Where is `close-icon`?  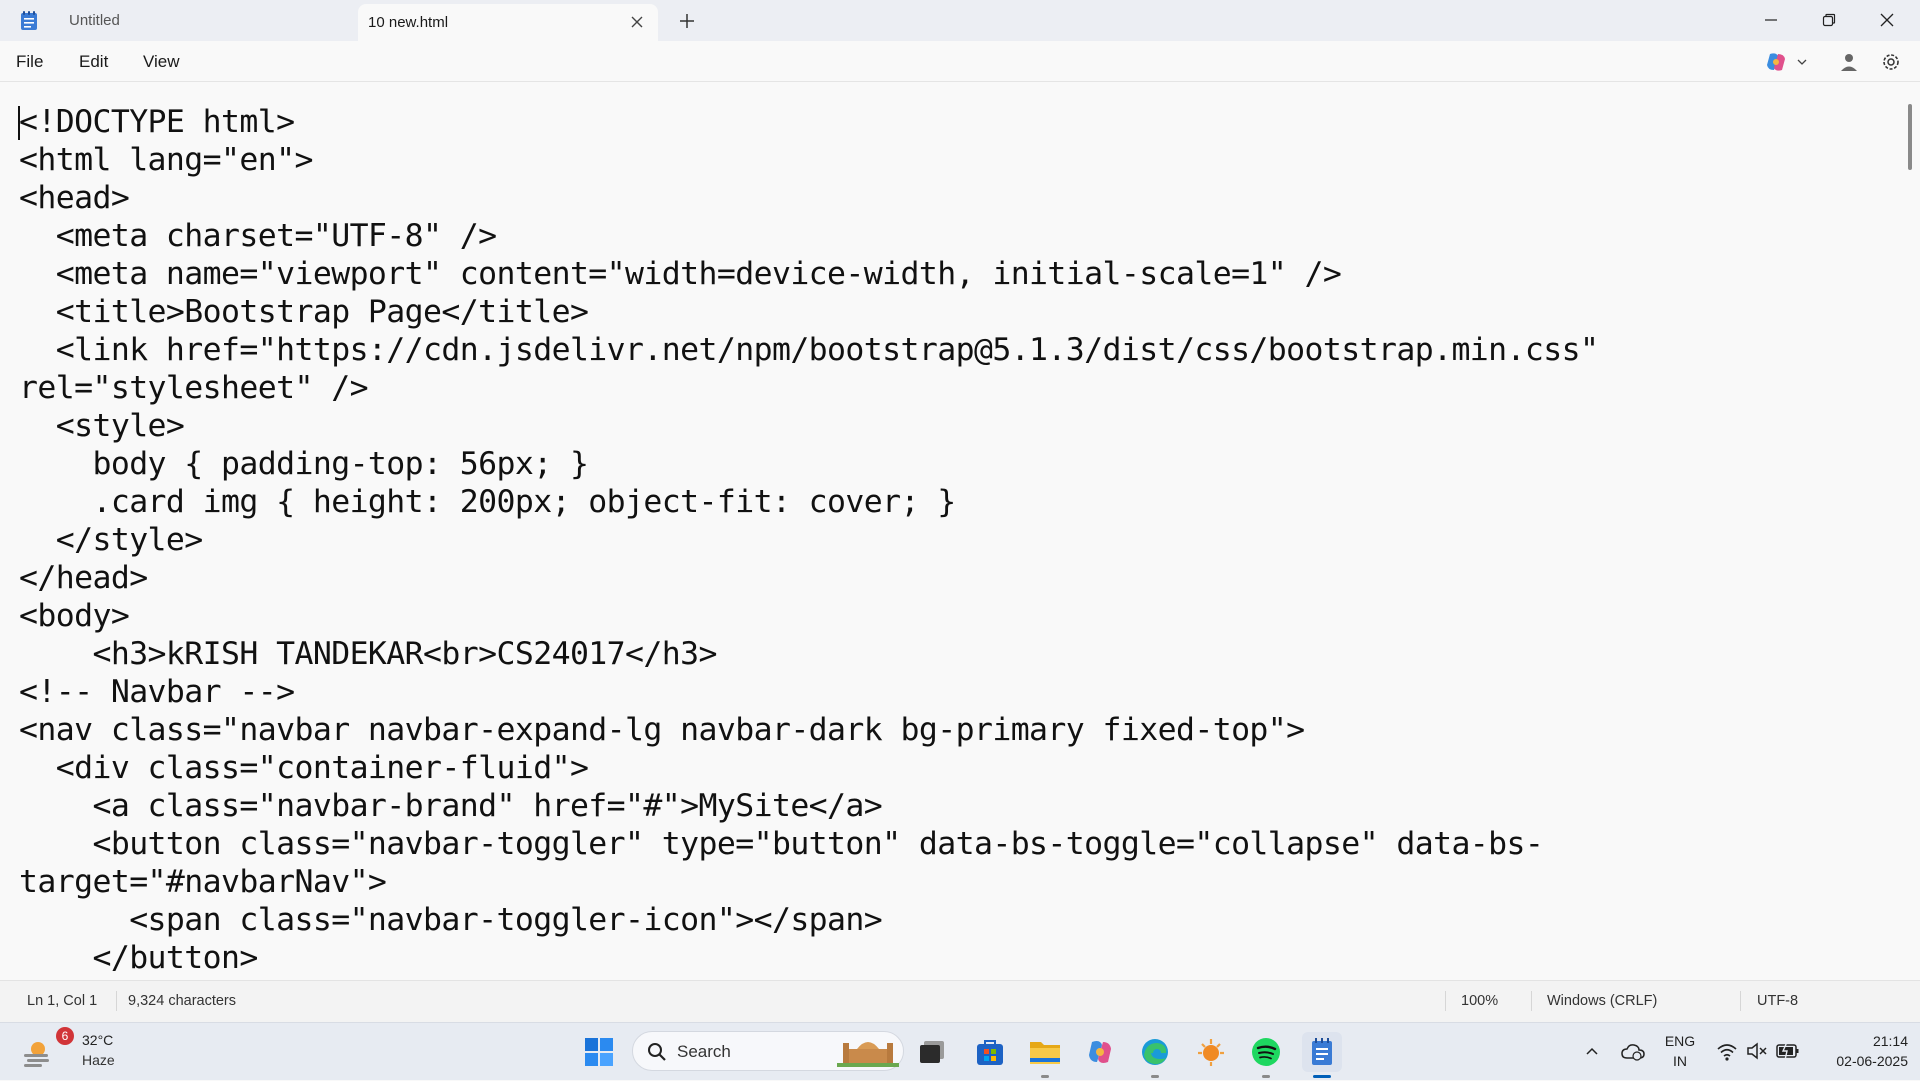 close-icon is located at coordinates (1887, 20).